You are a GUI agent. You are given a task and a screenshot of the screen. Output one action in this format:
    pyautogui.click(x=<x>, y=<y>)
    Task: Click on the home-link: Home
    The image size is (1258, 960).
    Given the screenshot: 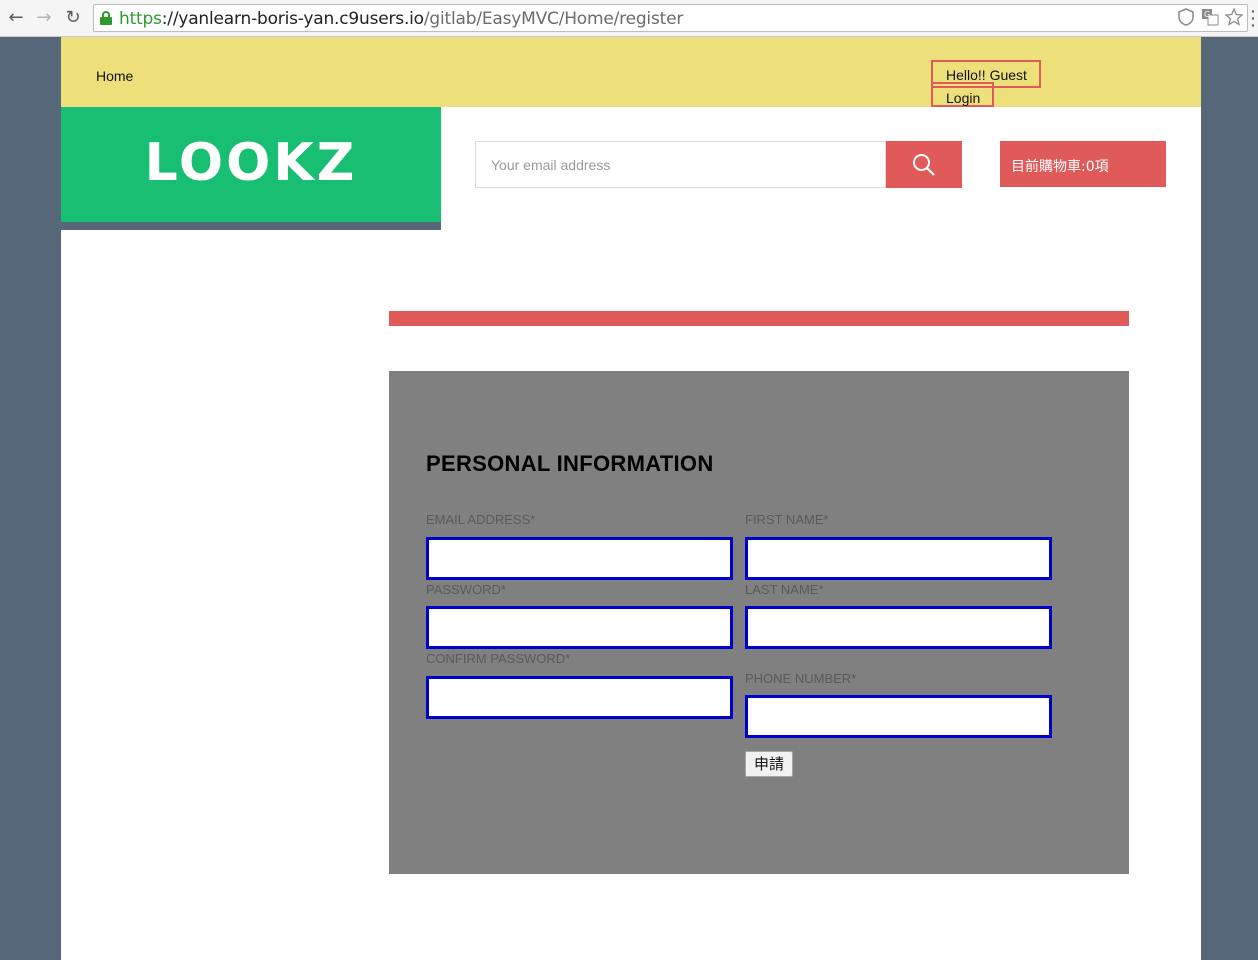 What is the action you would take?
    pyautogui.click(x=114, y=76)
    